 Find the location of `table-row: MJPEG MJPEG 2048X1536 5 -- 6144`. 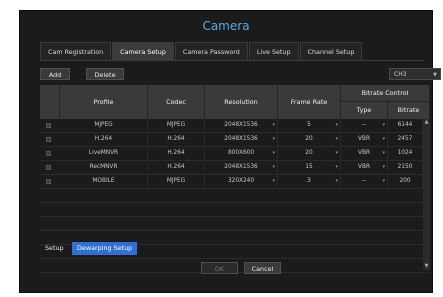

table-row: MJPEG MJPEG 2048X1536 5 -- 6144 is located at coordinates (235, 126).